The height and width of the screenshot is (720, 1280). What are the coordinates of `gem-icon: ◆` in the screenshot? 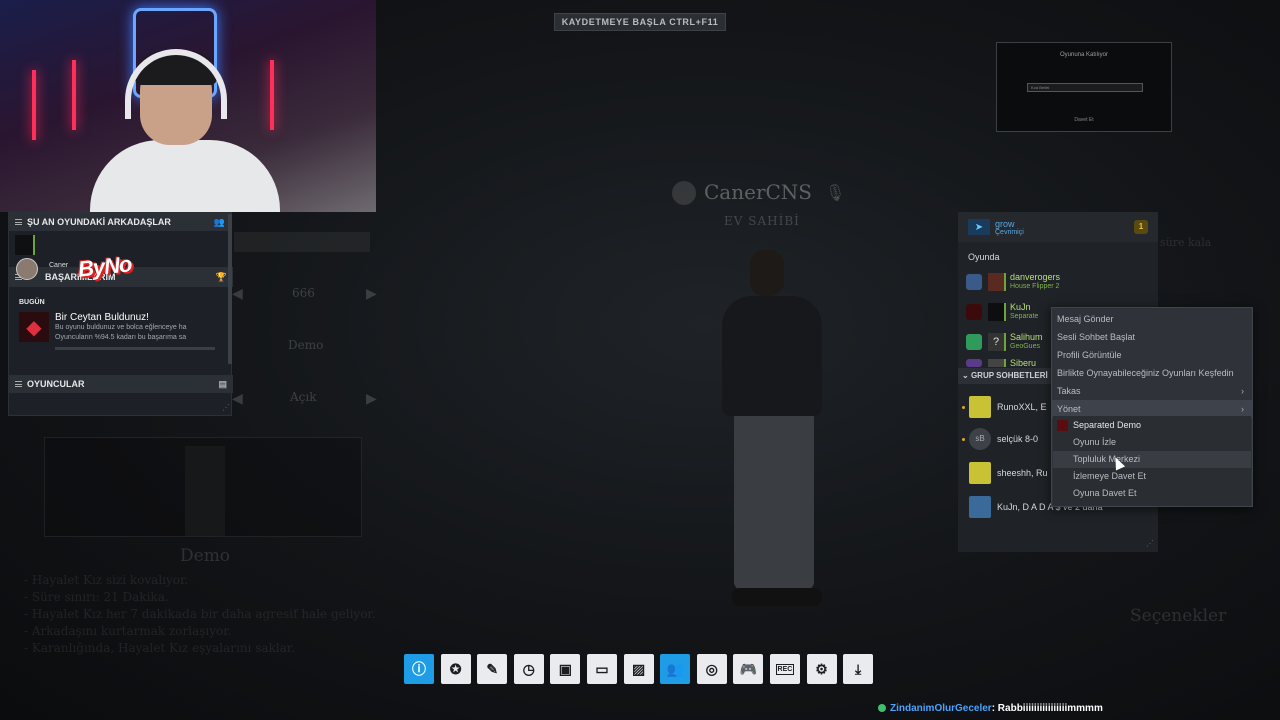 It's located at (34, 327).